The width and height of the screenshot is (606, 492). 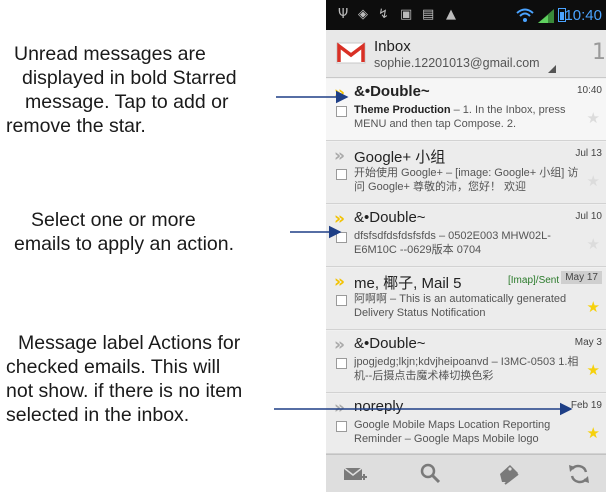 I want to click on account-email: sophie.12201013@gmail.com, so click(x=457, y=63).